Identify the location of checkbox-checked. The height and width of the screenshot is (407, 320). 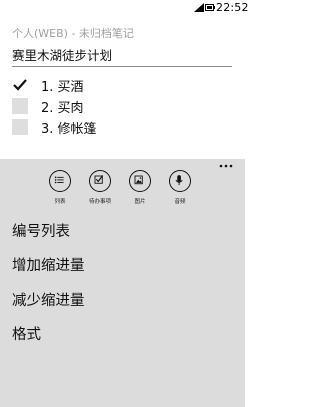
(20, 85).